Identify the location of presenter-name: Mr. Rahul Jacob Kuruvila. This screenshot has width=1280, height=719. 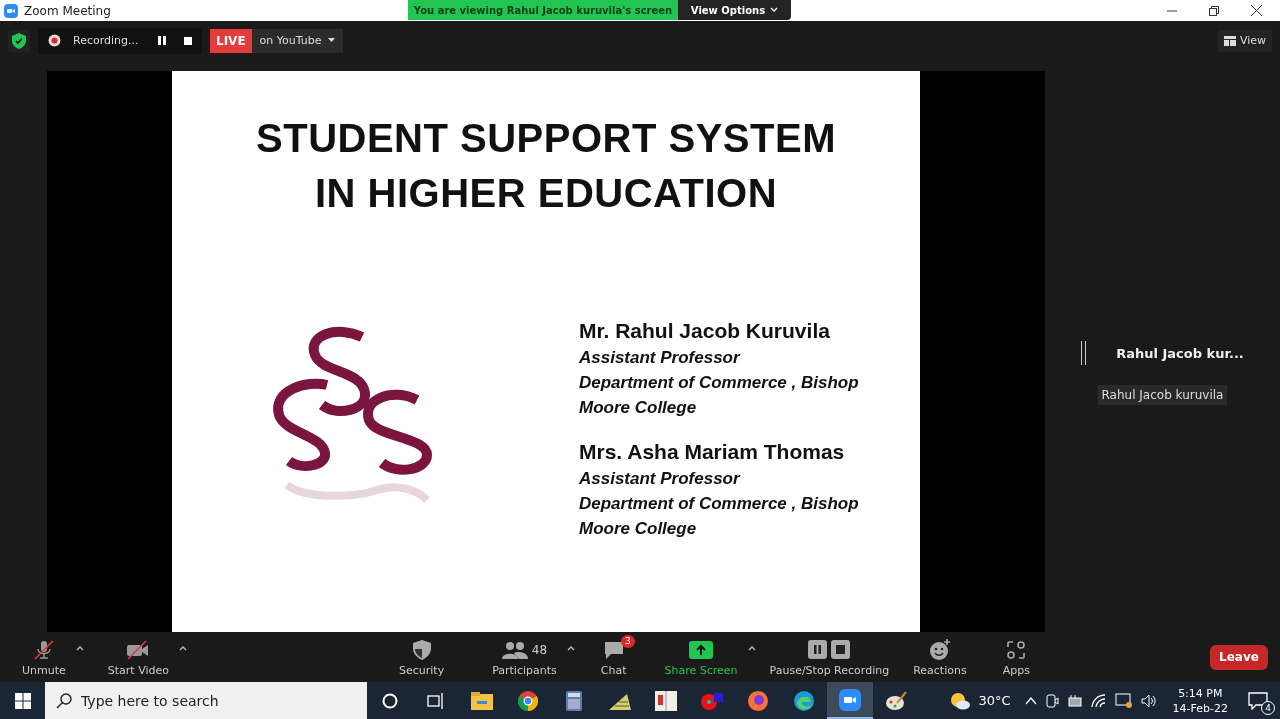
(705, 331).